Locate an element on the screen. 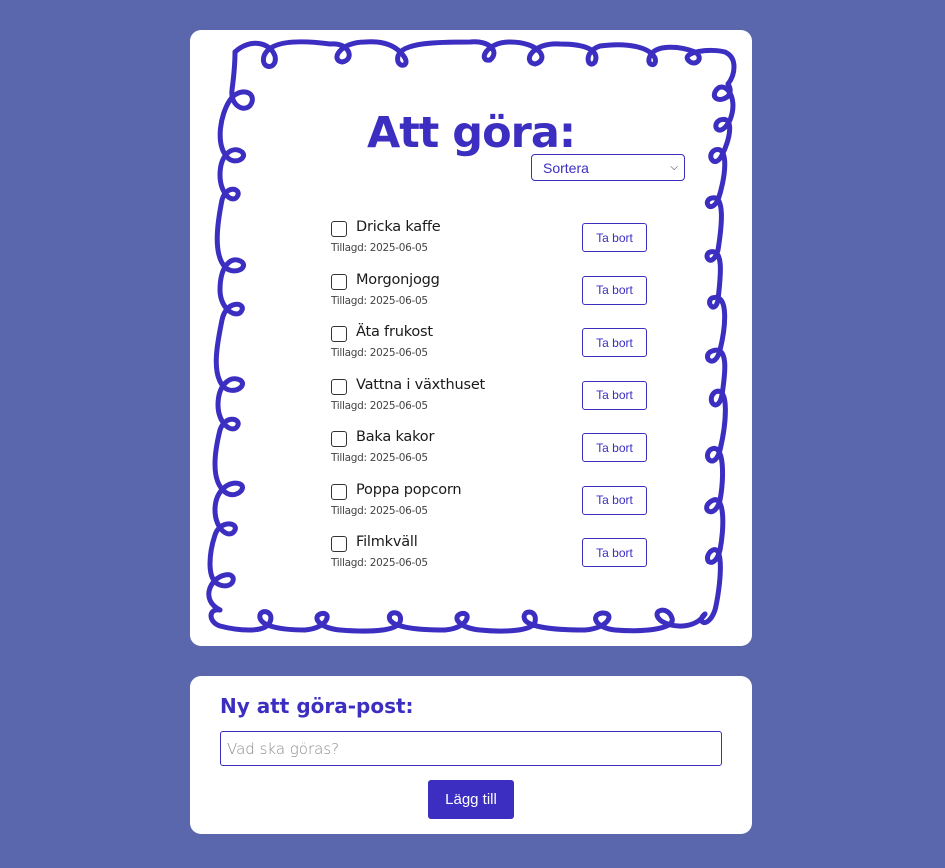 This screenshot has width=945, height=868. list-item: Morgonjogg Tillagd: 2025-06-05 Ta bort is located at coordinates (490, 294).